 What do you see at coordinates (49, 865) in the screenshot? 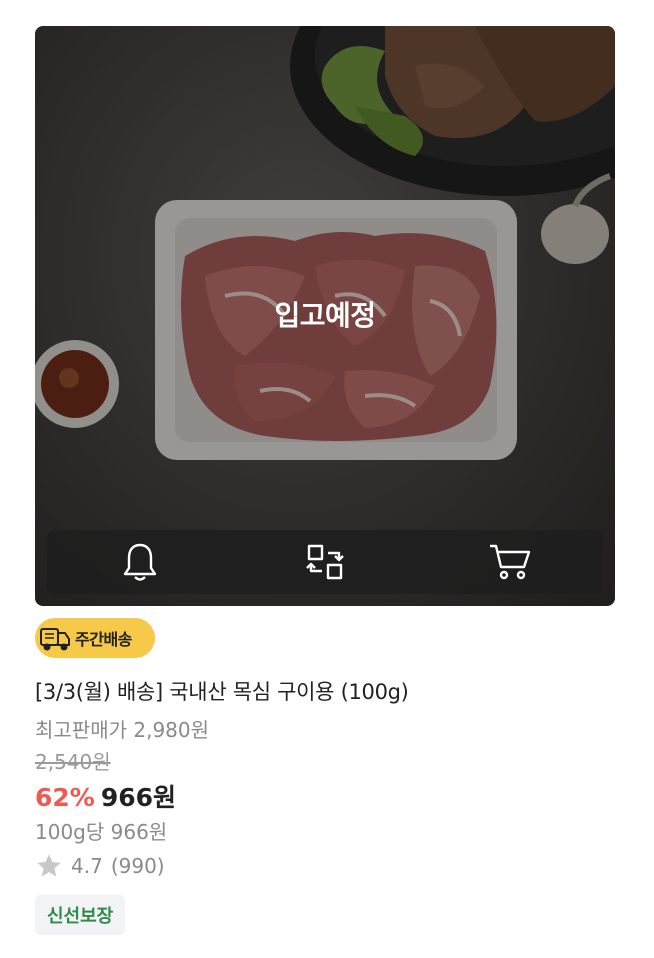
I see `star-icon` at bounding box center [49, 865].